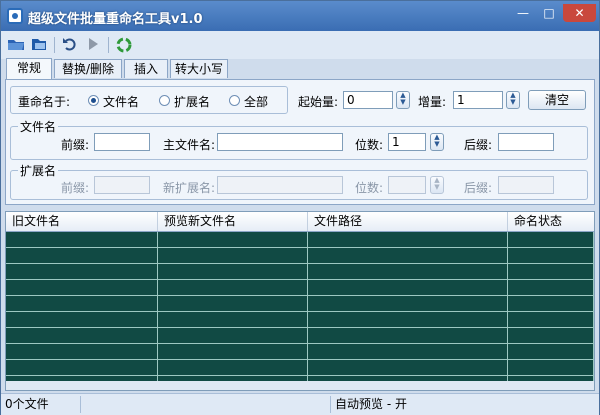 The image size is (600, 415). Describe the element at coordinates (280, 142) in the screenshot. I see `main-filename-input` at that location.